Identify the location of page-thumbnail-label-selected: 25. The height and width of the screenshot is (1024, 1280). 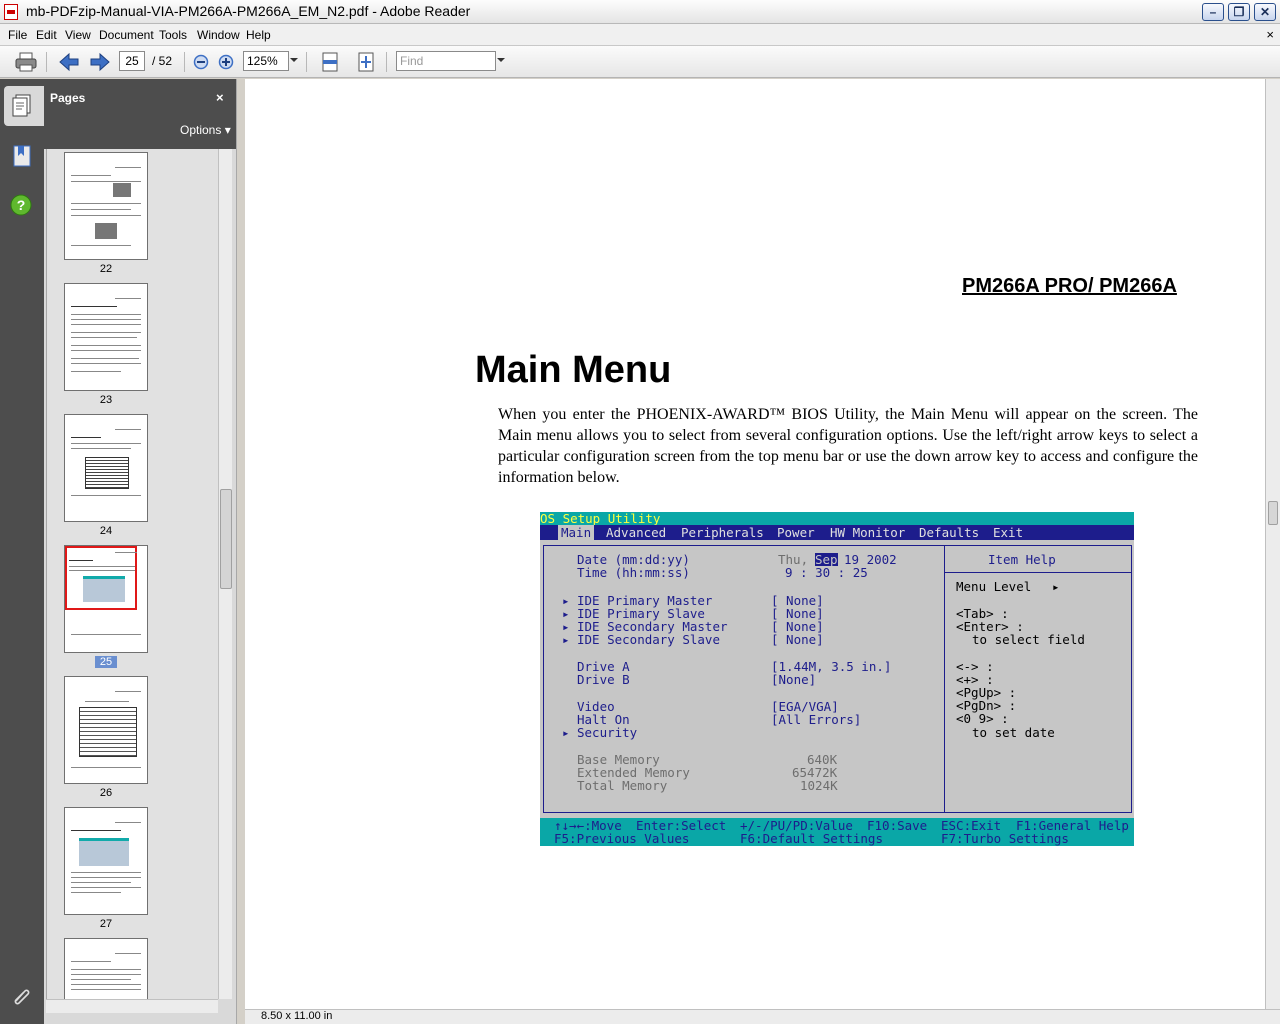
(106, 662).